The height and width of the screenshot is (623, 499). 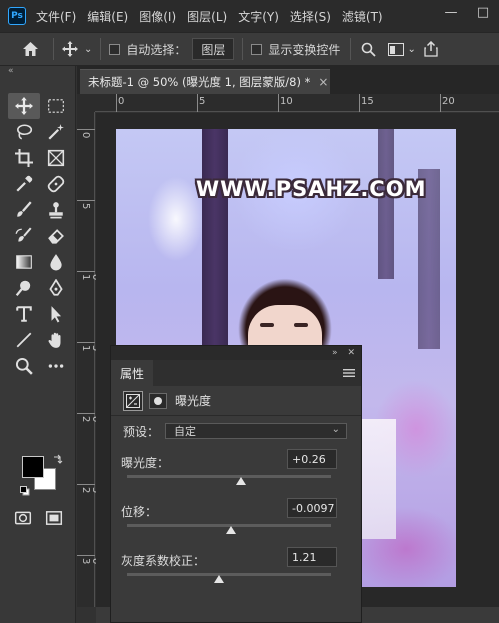 I want to click on frame-tool, so click(x=56, y=158).